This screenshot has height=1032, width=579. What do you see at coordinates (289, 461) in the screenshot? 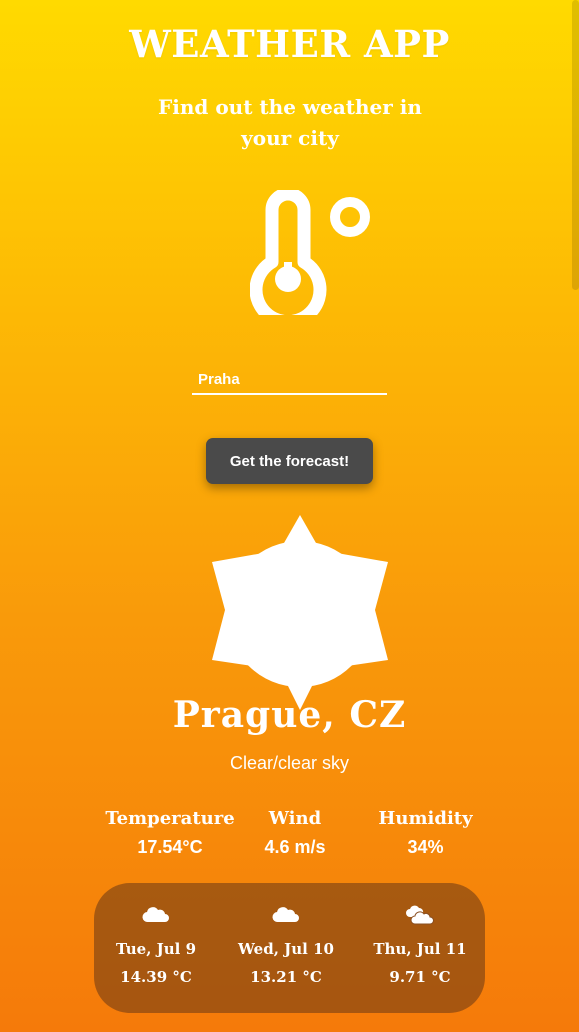
I see `get-forecast-button: Get the forecast!` at bounding box center [289, 461].